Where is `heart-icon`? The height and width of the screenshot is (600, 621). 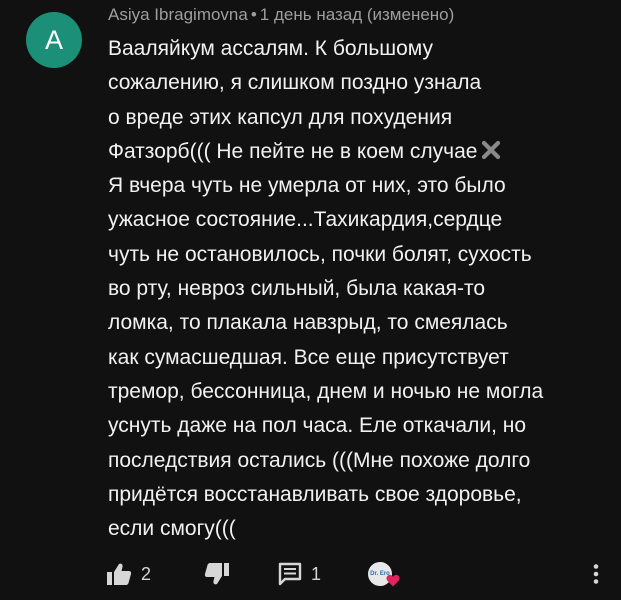
heart-icon is located at coordinates (393, 580).